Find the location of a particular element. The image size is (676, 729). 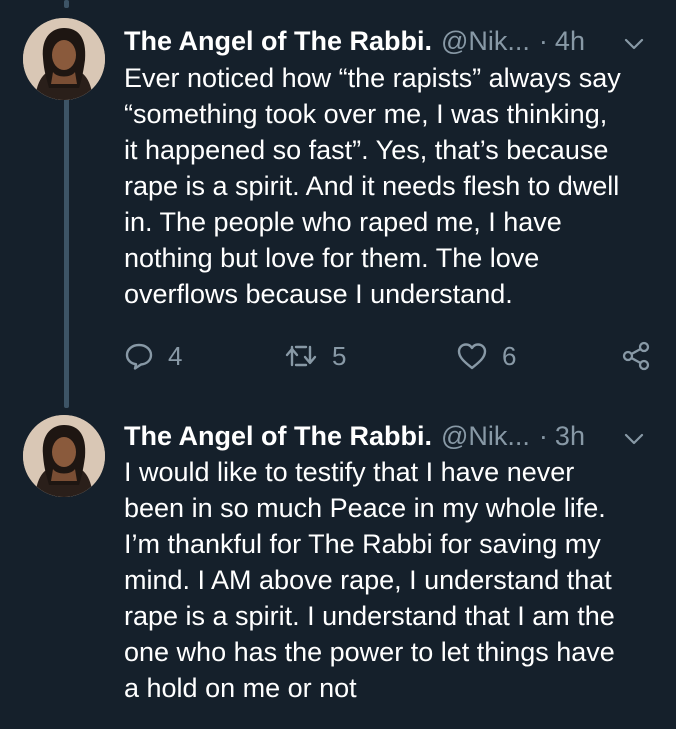

tweet-actions: 4 5 6 is located at coordinates (389, 356).